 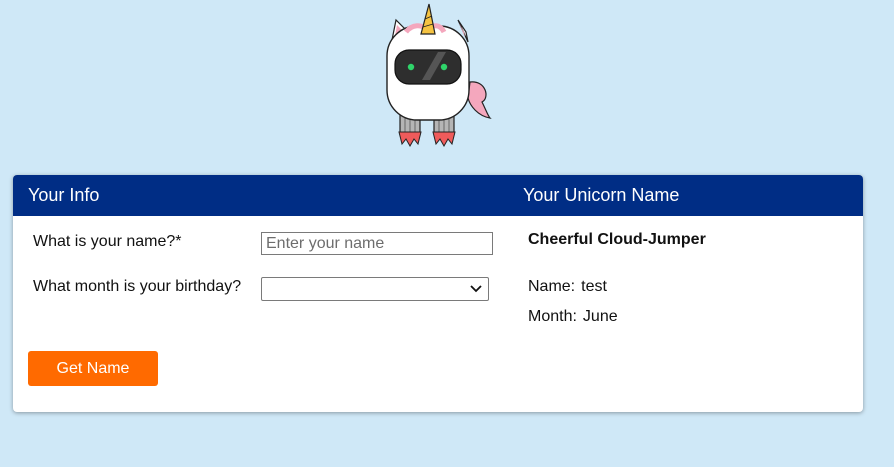 What do you see at coordinates (552, 316) in the screenshot?
I see `result-month-key: Month:` at bounding box center [552, 316].